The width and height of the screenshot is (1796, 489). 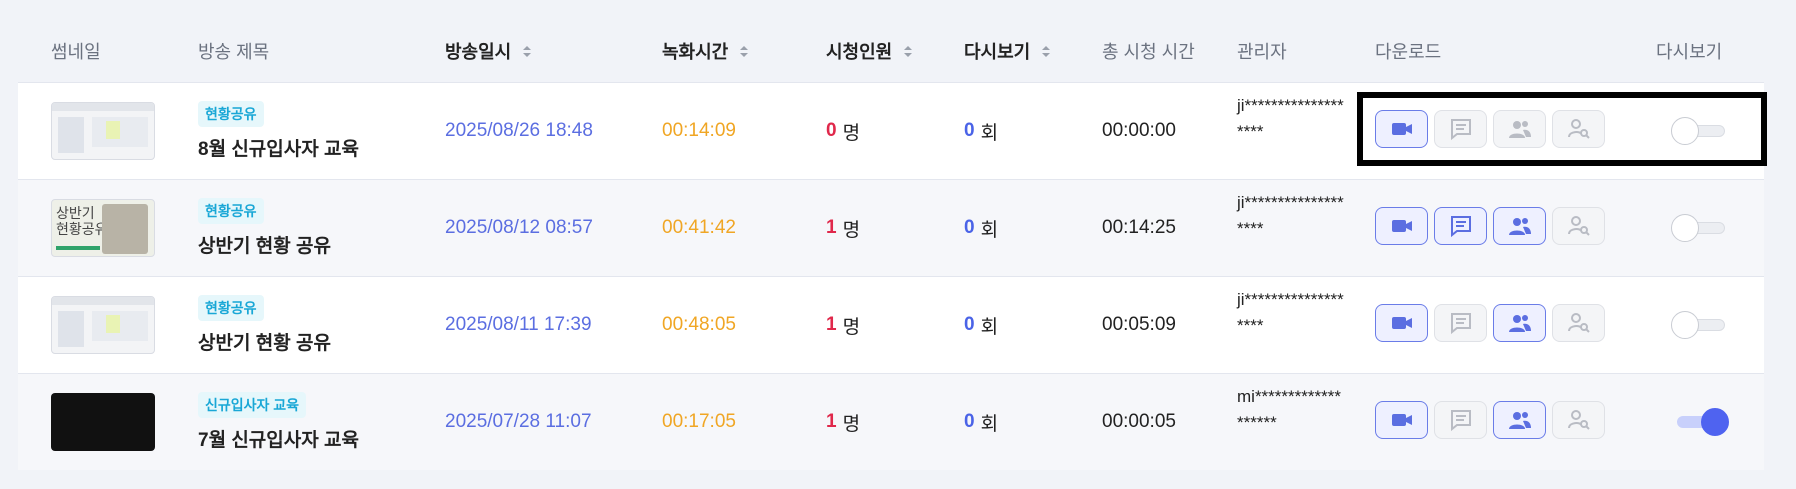 What do you see at coordinates (1689, 52) in the screenshot?
I see `header-replay-toggle: 다시보기` at bounding box center [1689, 52].